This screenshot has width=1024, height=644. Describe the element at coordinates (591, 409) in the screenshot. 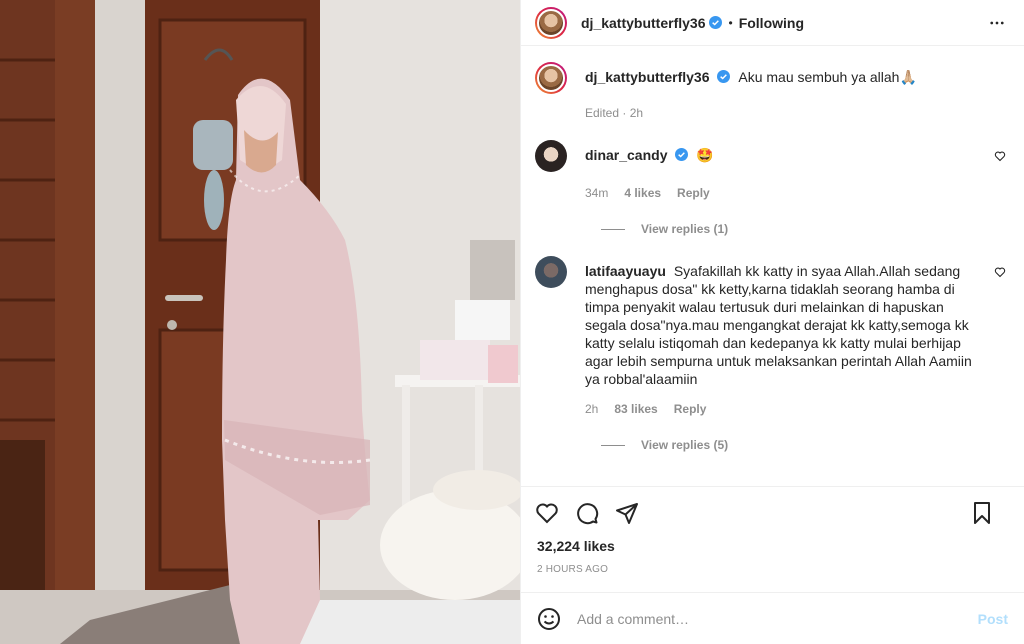

I see `comment-time: 2h` at that location.